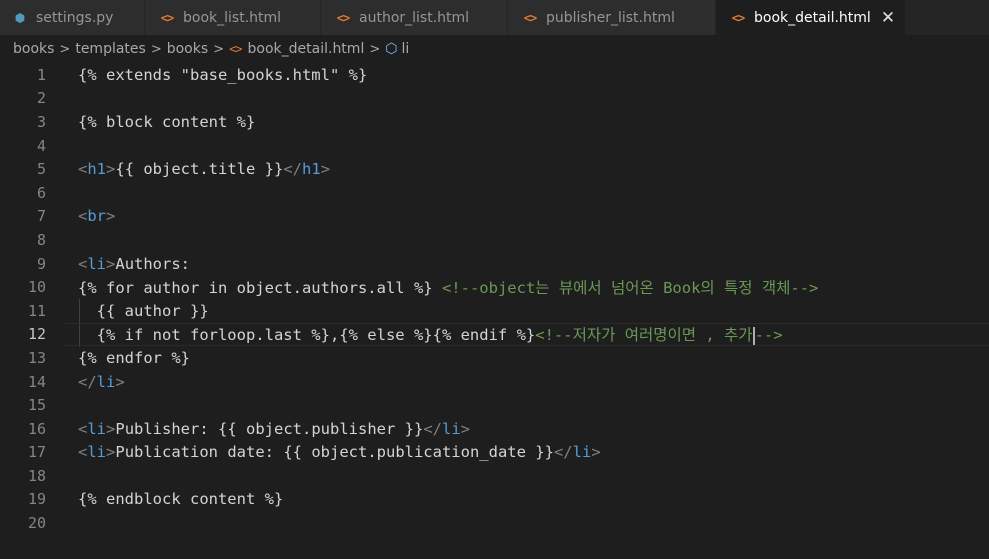  Describe the element at coordinates (494, 99) in the screenshot. I see `code-line: 2` at that location.